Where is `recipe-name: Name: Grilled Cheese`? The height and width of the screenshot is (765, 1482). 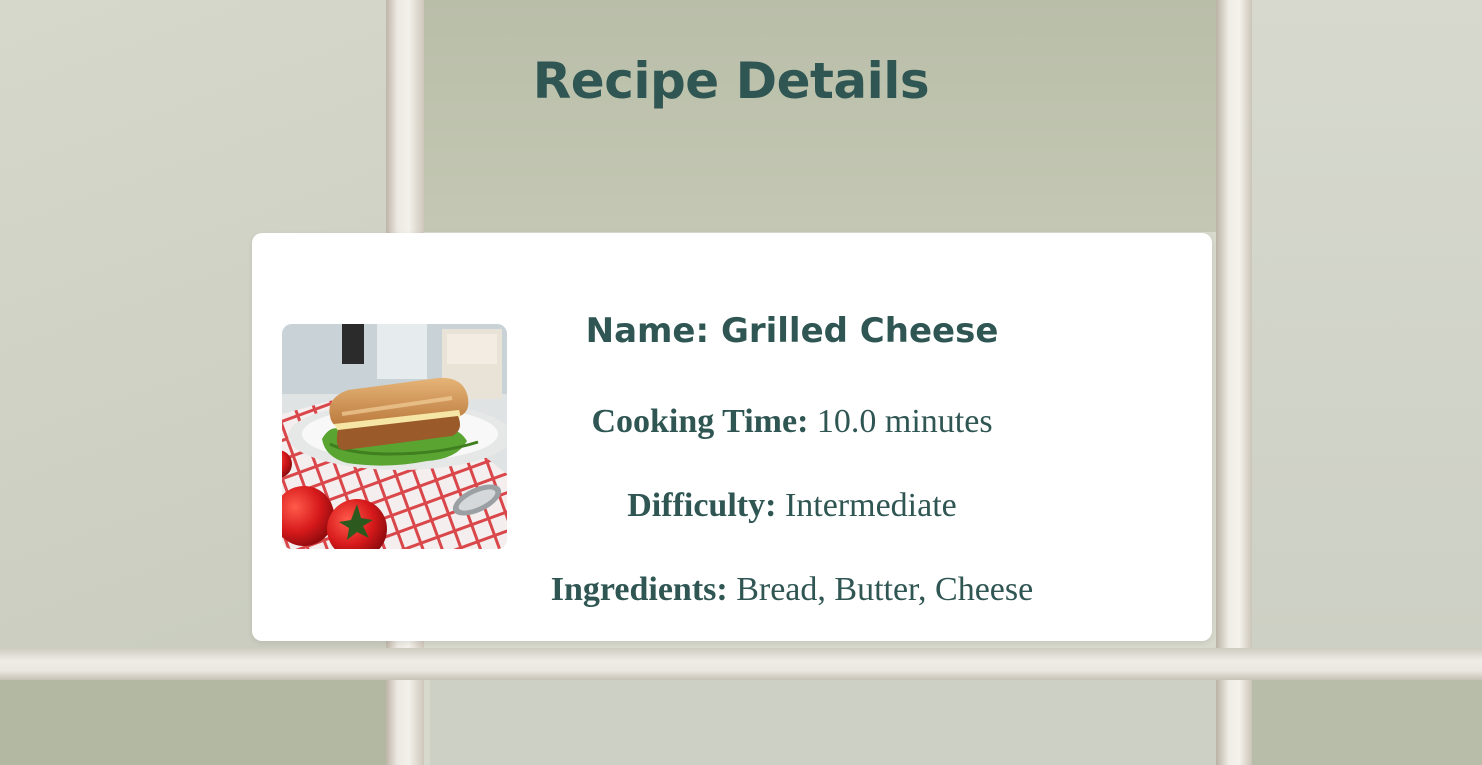
recipe-name: Name: Grilled Cheese is located at coordinates (792, 331).